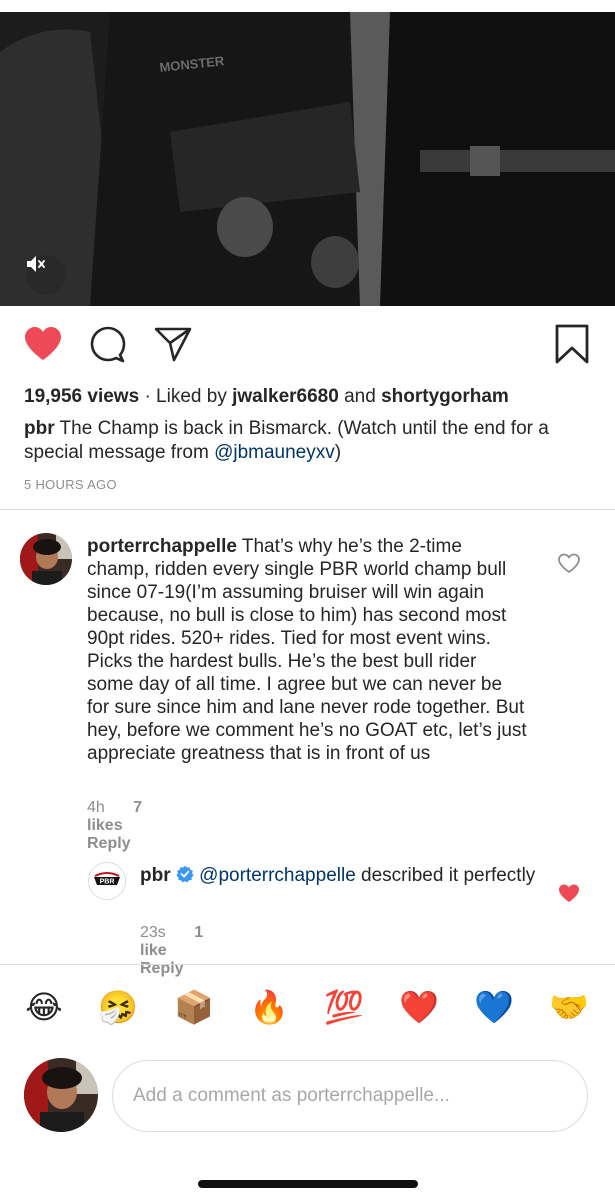 Image resolution: width=615 pixels, height=1200 pixels. Describe the element at coordinates (81, 396) in the screenshot. I see `views-count: 19,956 views` at that location.